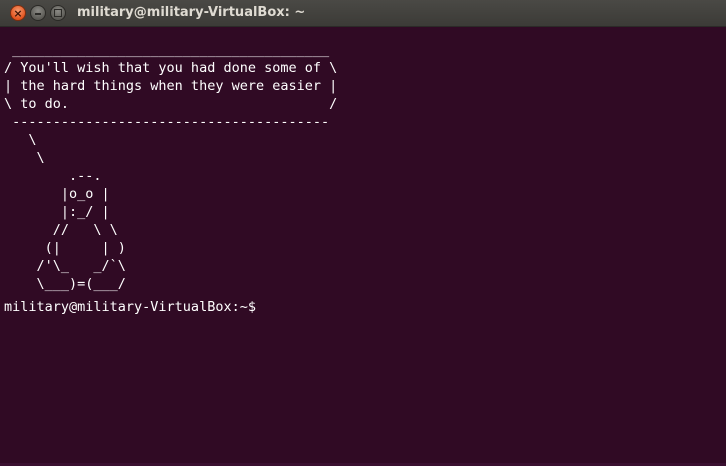  I want to click on maximize-icon, so click(58, 13).